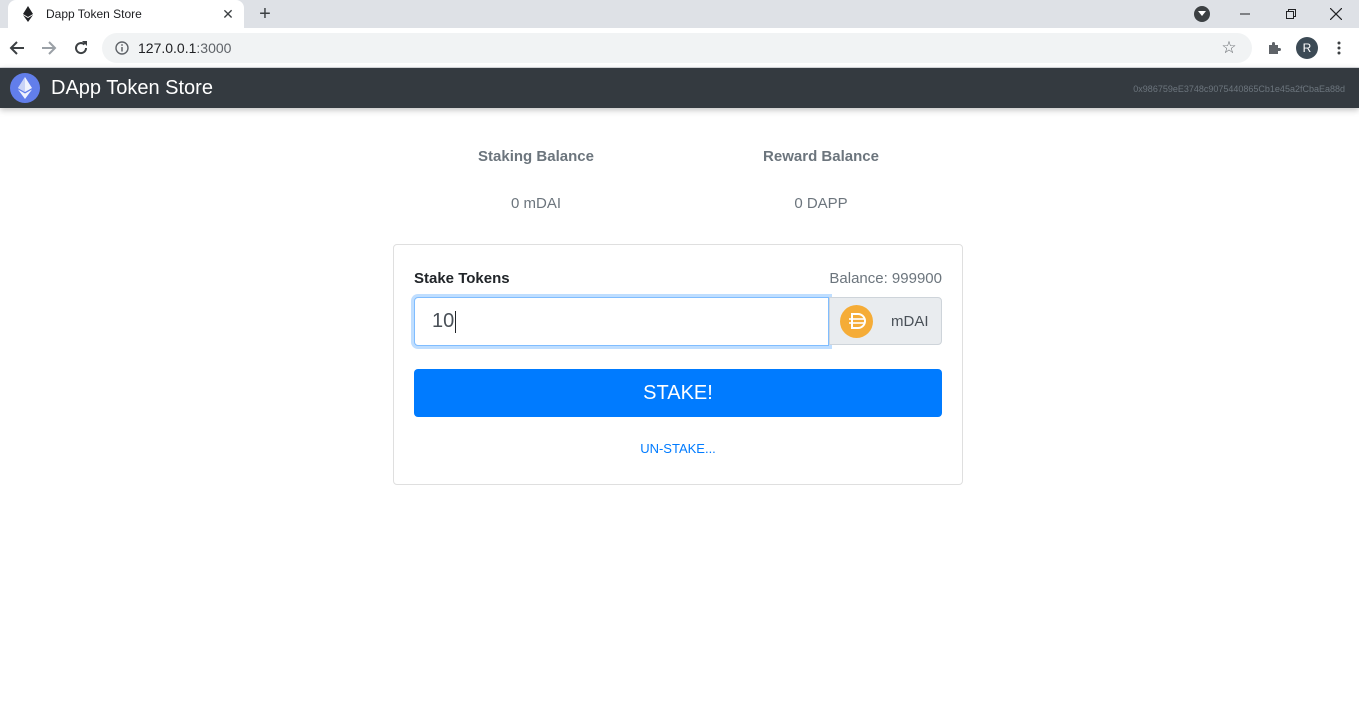 Image resolution: width=1359 pixels, height=724 pixels. I want to click on address-bar: 127.0.0.1:3000 ☆, so click(677, 48).